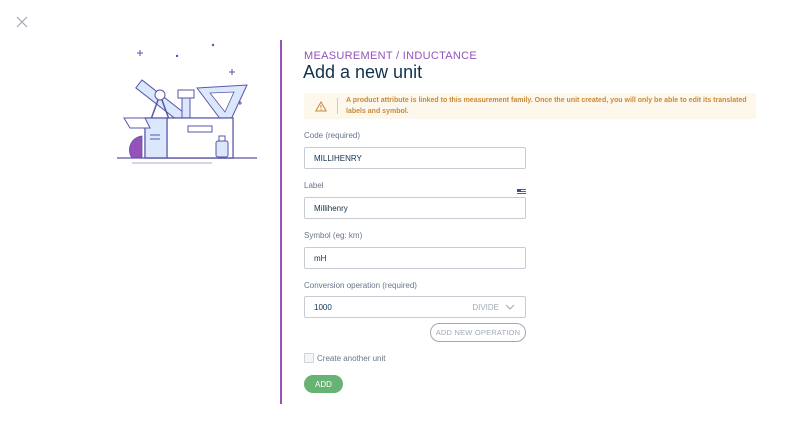 This screenshot has height=443, width=800. I want to click on conversion-value-input: 1000, so click(323, 307).